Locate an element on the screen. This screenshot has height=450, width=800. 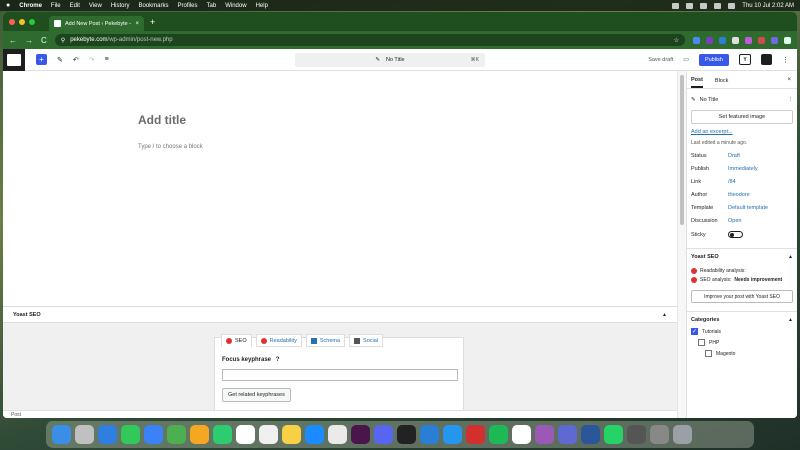
help-icon: ? is located at coordinates (278, 360).